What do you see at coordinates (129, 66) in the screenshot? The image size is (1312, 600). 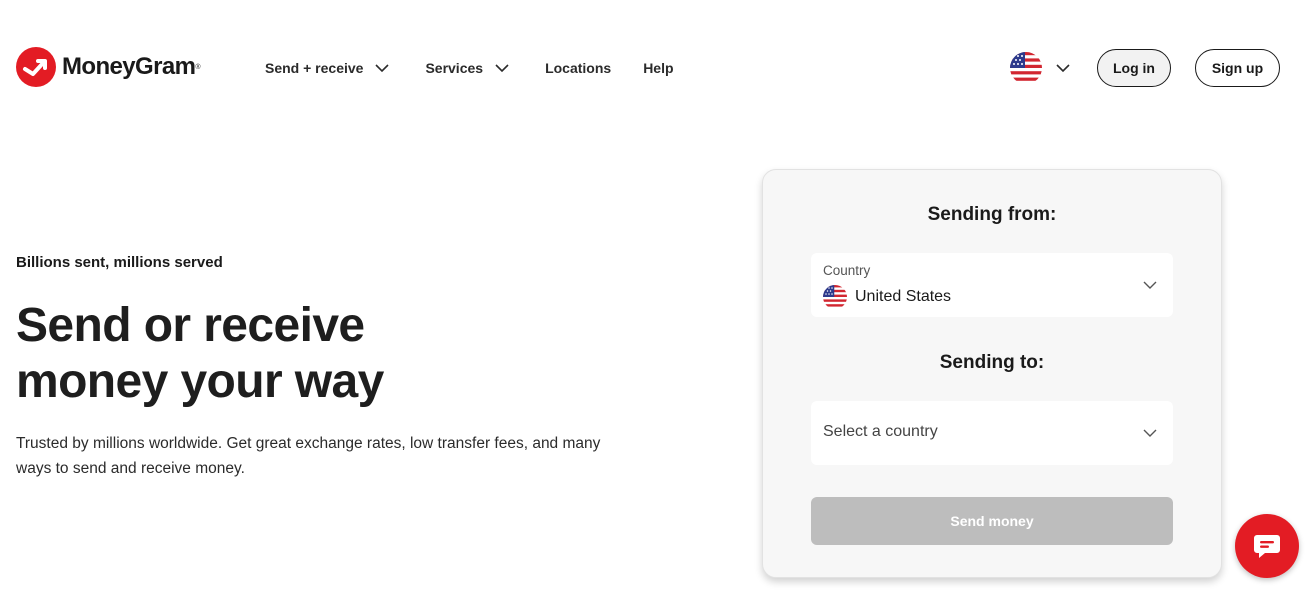 I see `brand-name: MoneyGram` at bounding box center [129, 66].